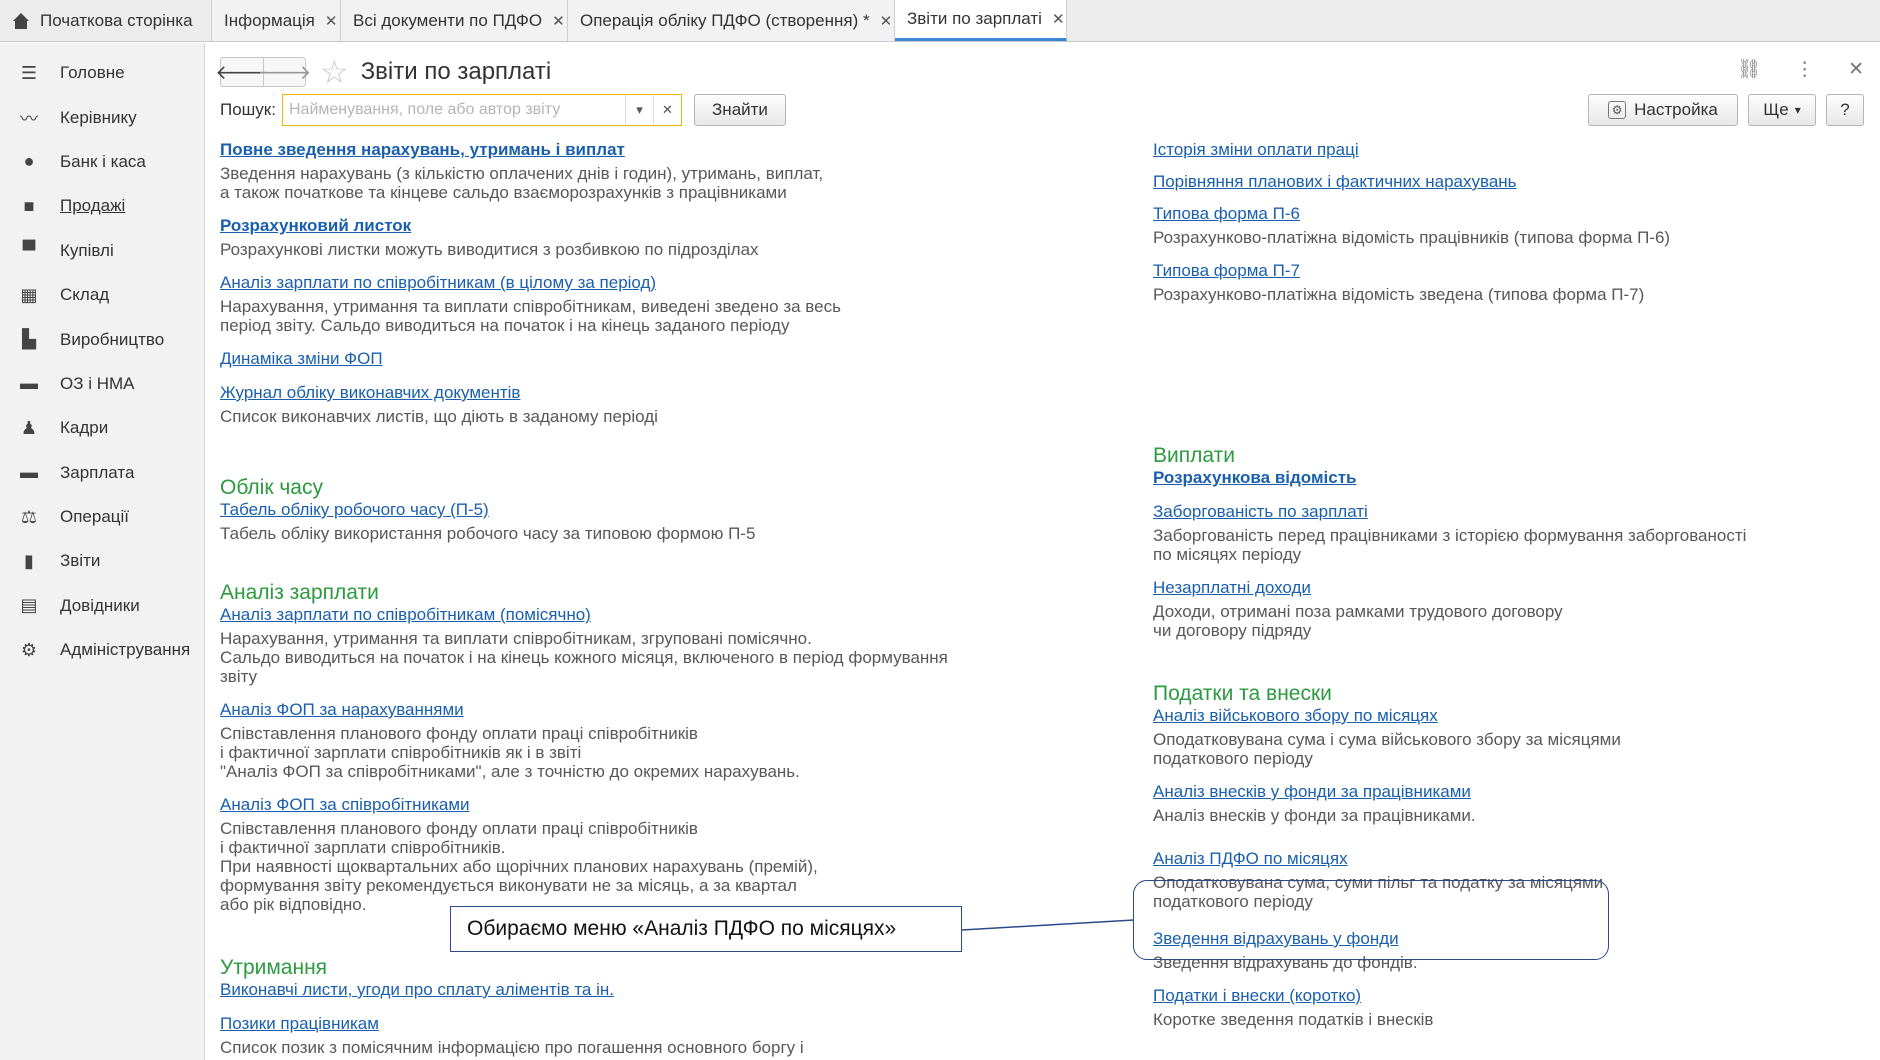  Describe the element at coordinates (29, 294) in the screenshot. I see `grid-icon: ▦` at that location.